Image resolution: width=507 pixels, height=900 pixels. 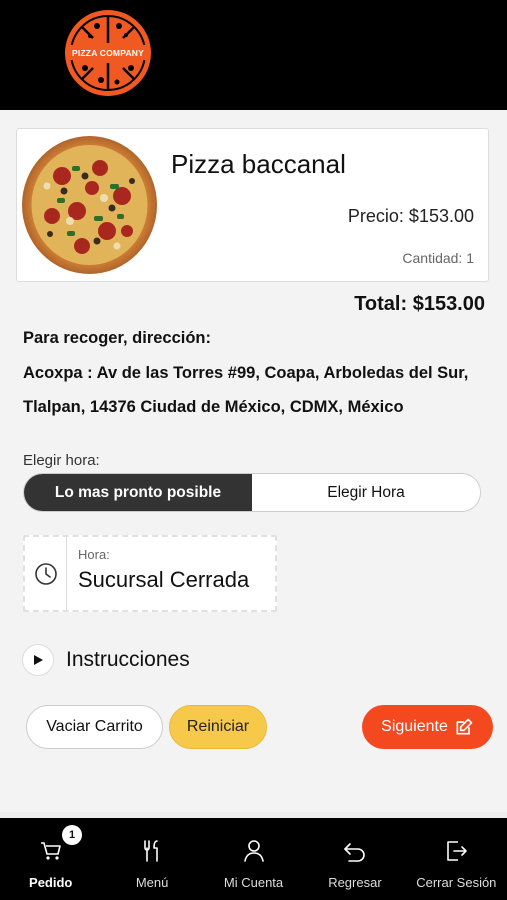 I want to click on hora-field: Hora: Sucursal Cerrada, so click(x=150, y=573).